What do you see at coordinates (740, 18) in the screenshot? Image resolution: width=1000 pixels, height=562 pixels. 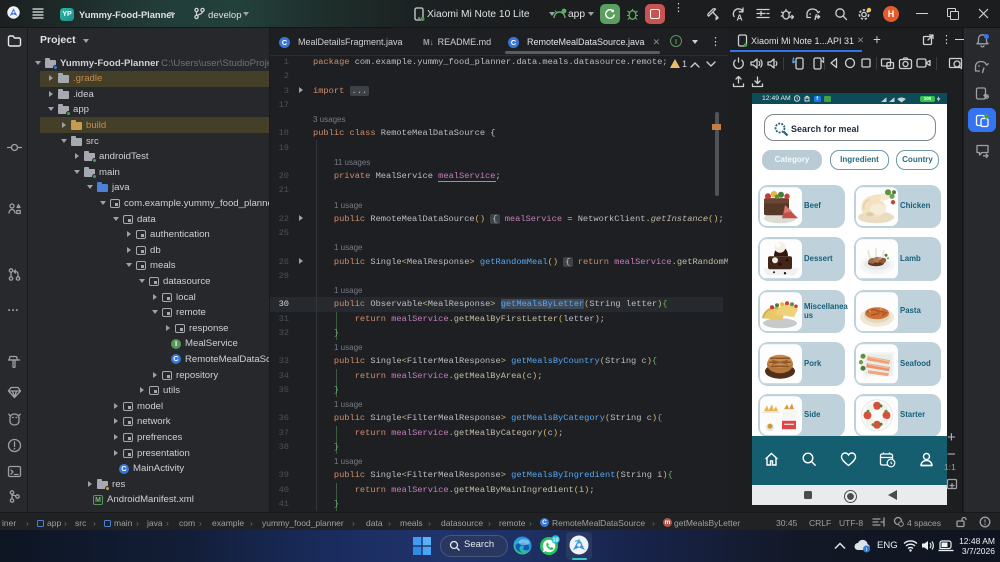 I see `svg-text: A` at bounding box center [740, 18].